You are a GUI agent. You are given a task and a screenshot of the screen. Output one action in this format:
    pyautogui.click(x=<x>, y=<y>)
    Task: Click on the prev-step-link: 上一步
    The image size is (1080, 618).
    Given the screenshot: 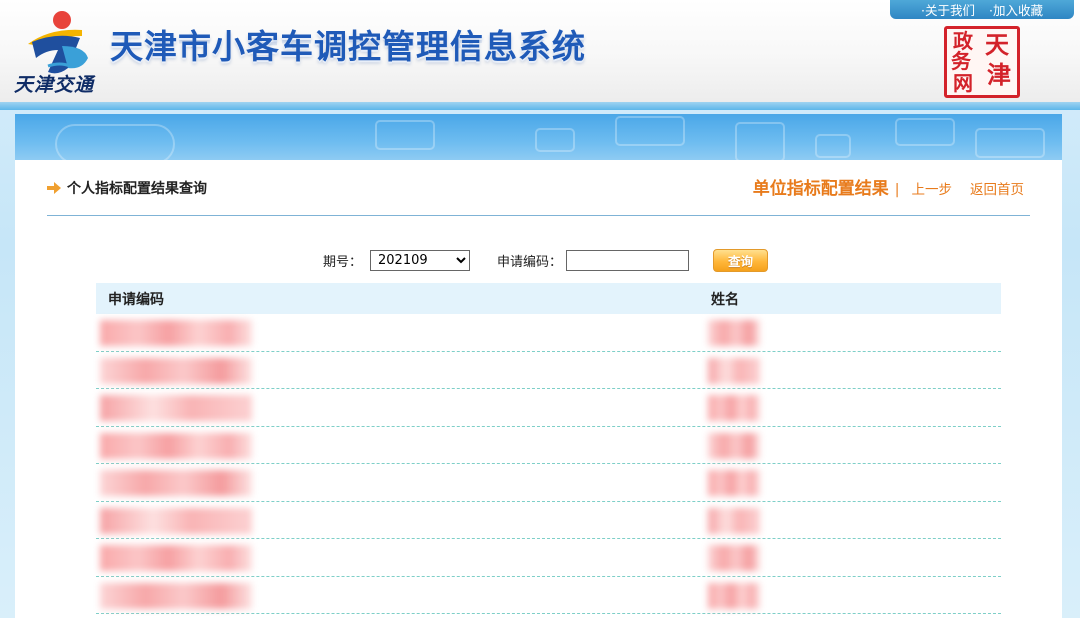 What is the action you would take?
    pyautogui.click(x=932, y=188)
    